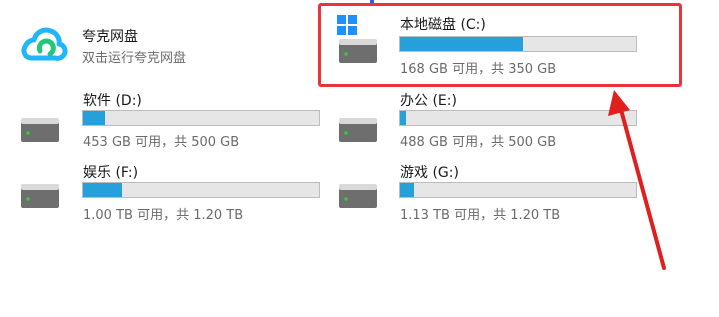  What do you see at coordinates (111, 173) in the screenshot?
I see `drive-f-label: 娱乐 (F:)` at bounding box center [111, 173].